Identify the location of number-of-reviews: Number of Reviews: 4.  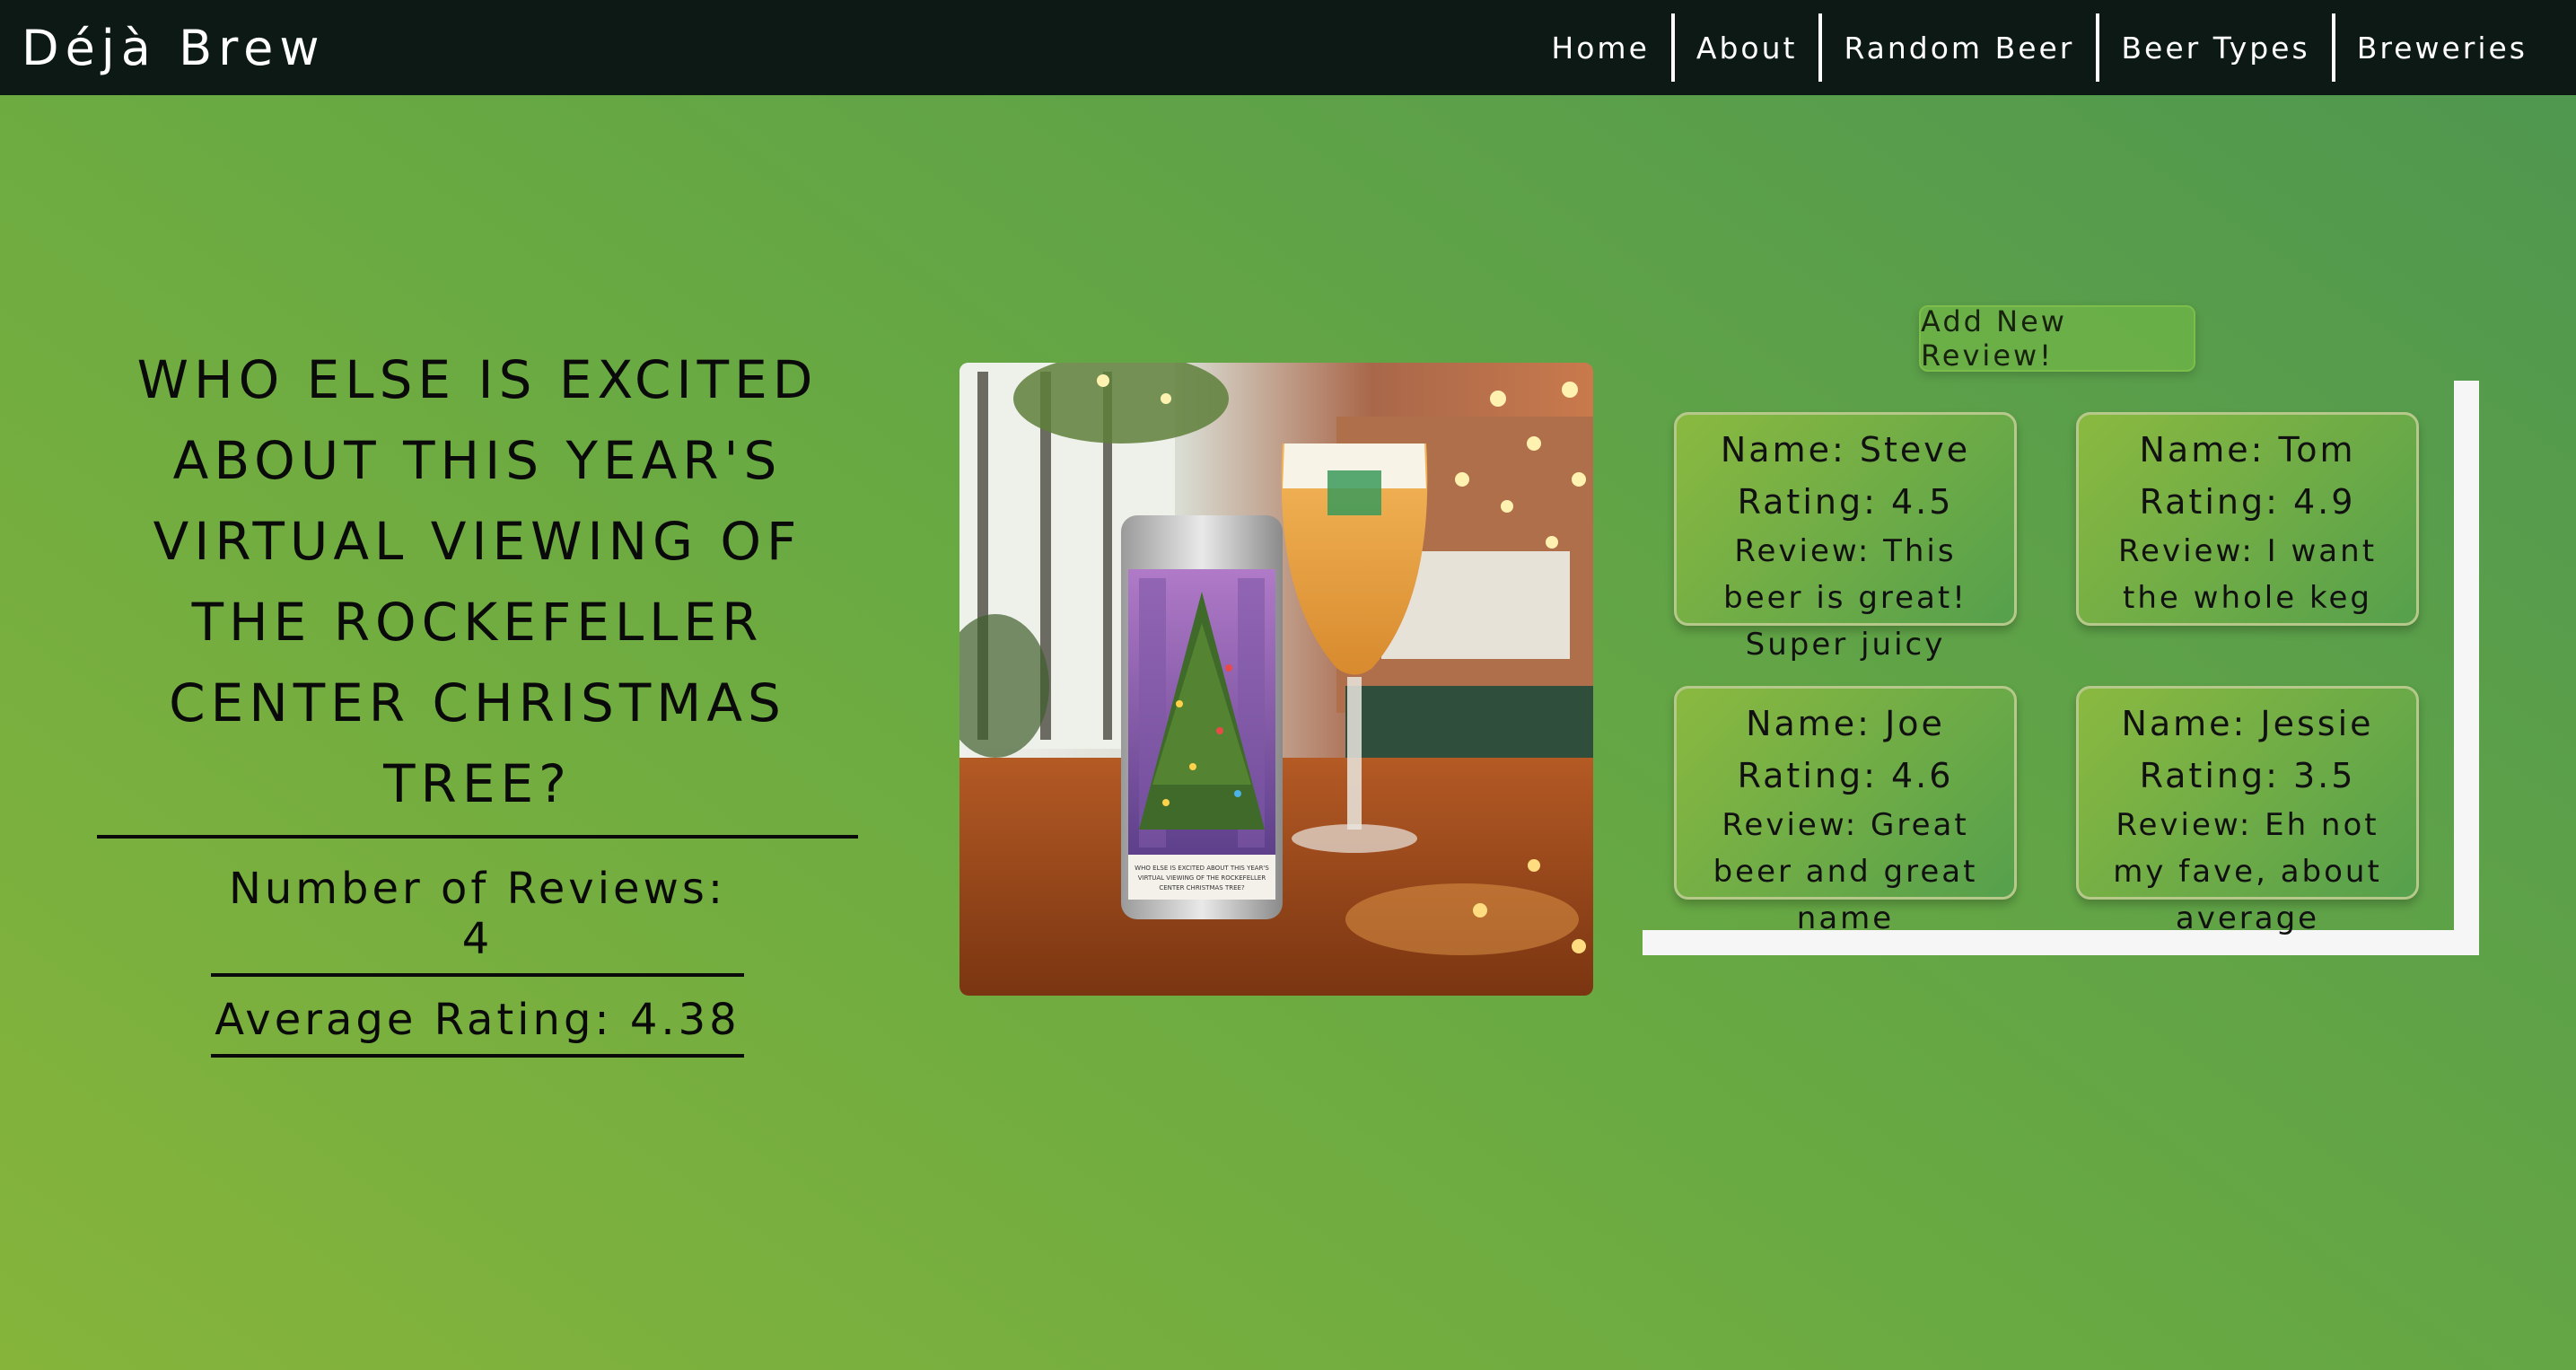
(477, 920).